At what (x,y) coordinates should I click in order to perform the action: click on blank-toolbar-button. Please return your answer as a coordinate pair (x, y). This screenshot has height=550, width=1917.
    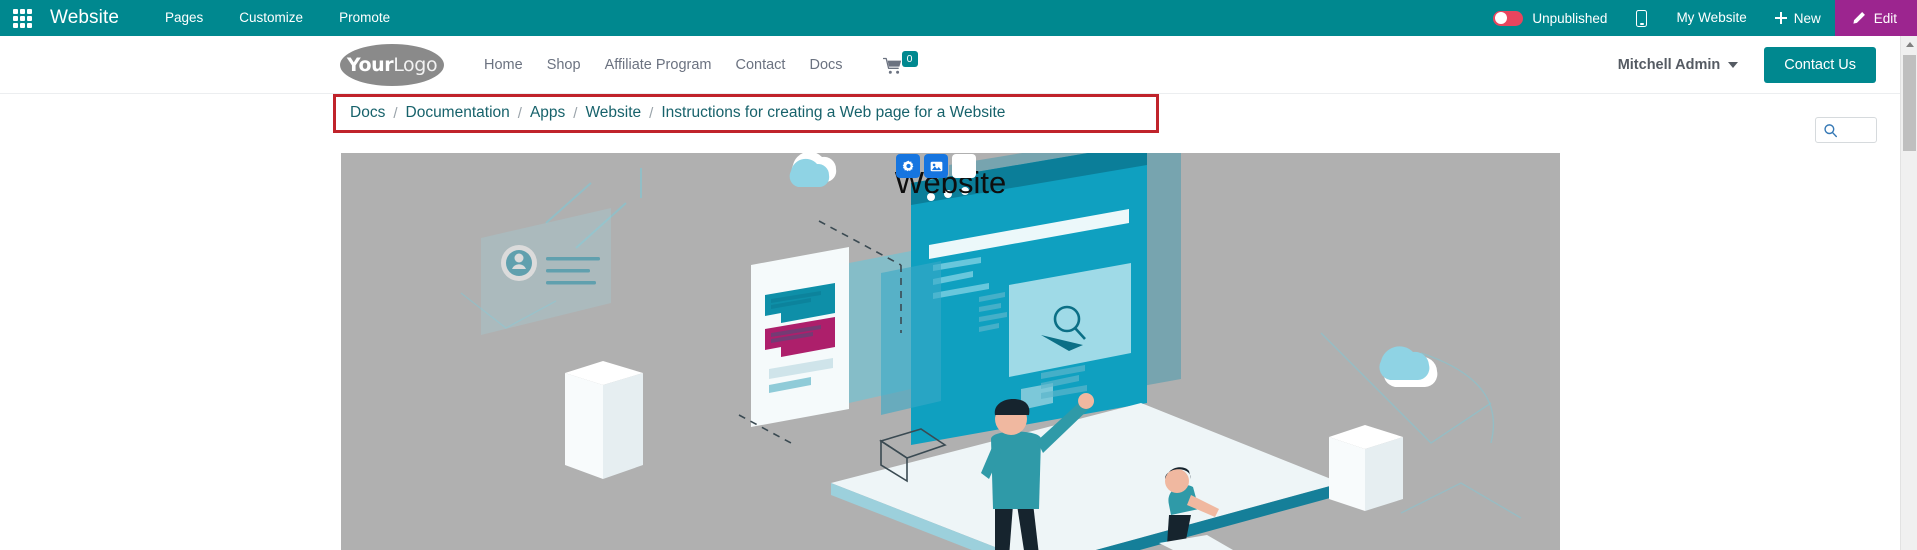
    Looking at the image, I should click on (964, 166).